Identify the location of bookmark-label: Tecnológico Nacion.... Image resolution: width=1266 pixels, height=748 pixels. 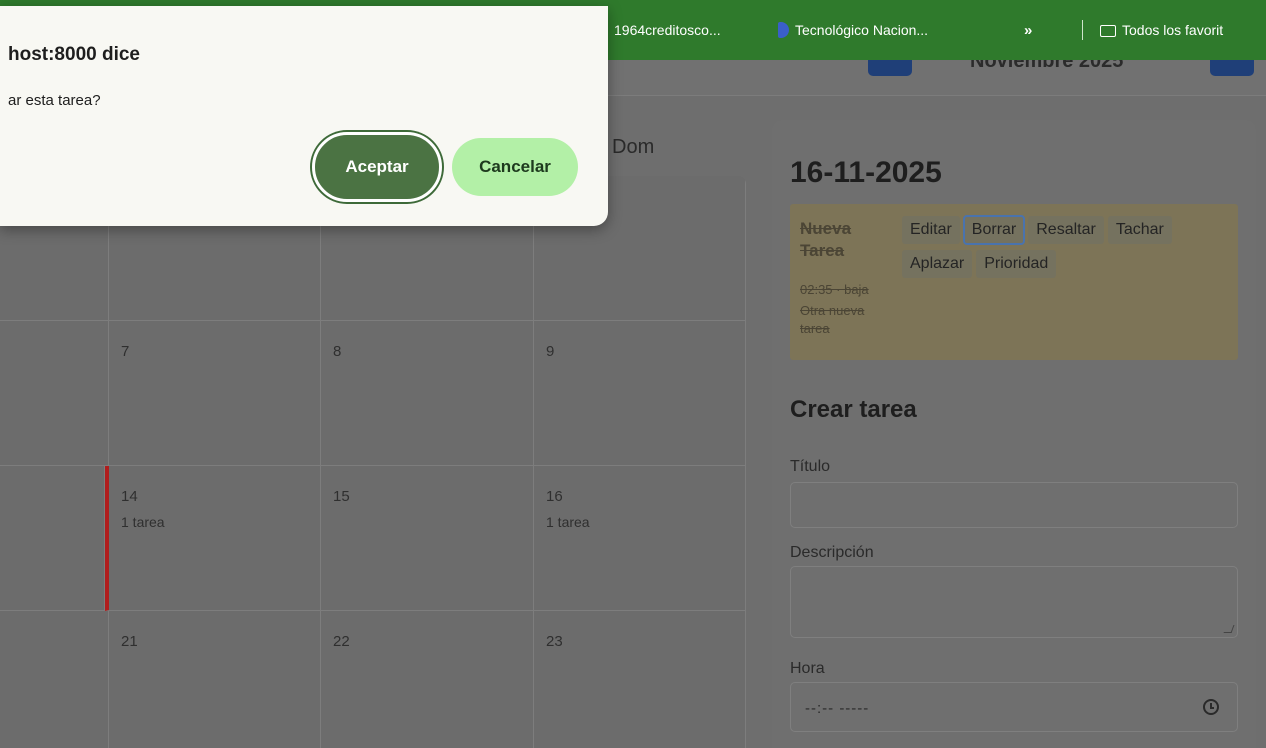
(862, 30).